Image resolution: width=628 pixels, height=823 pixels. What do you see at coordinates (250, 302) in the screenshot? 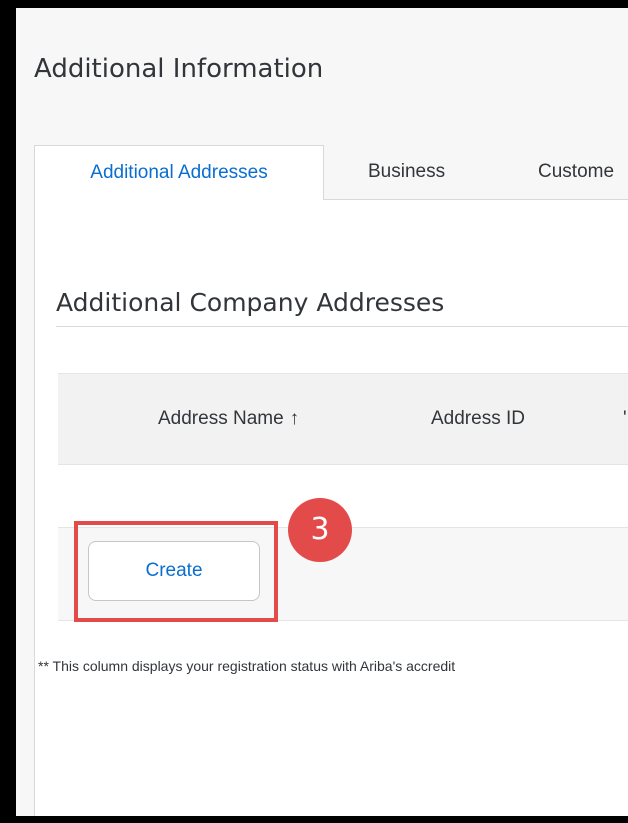
I see `section-title: Additional Company Addresses` at bounding box center [250, 302].